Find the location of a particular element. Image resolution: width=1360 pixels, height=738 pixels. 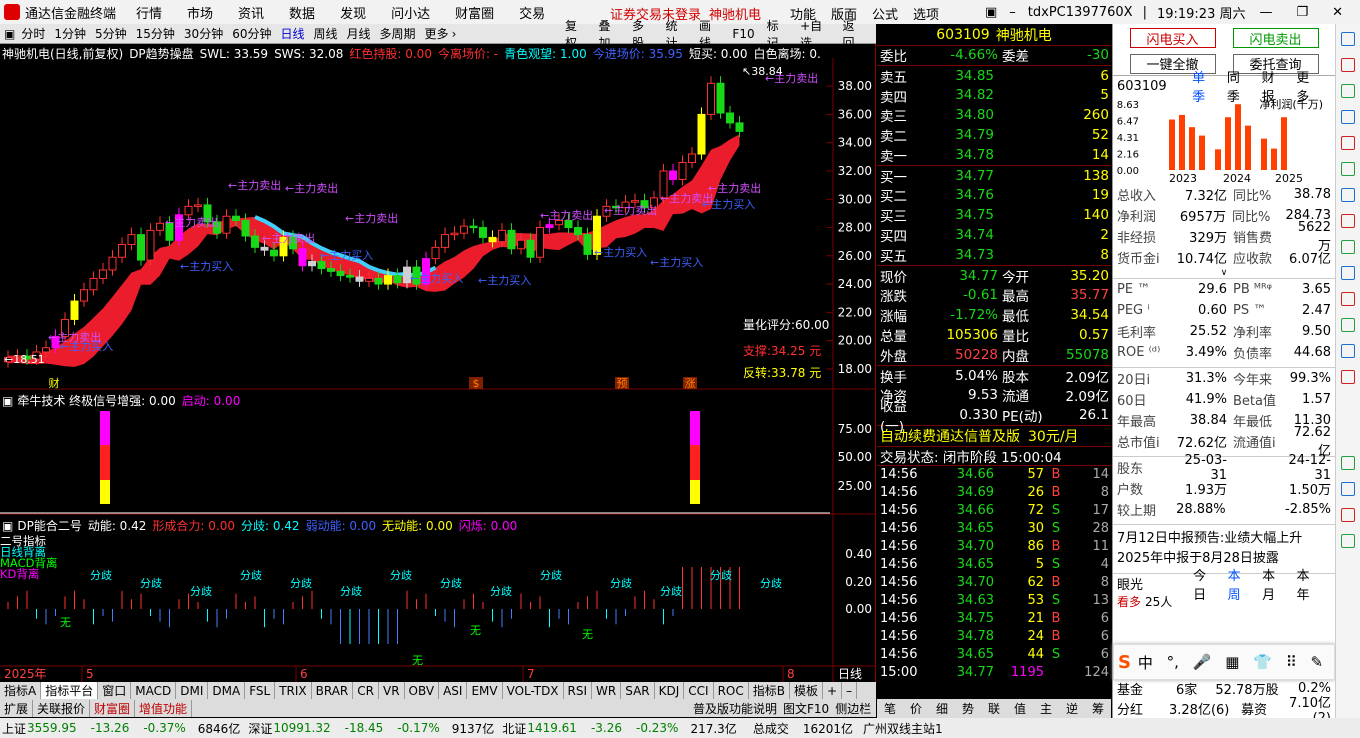

ime-button: 中 is located at coordinates (1145, 662).